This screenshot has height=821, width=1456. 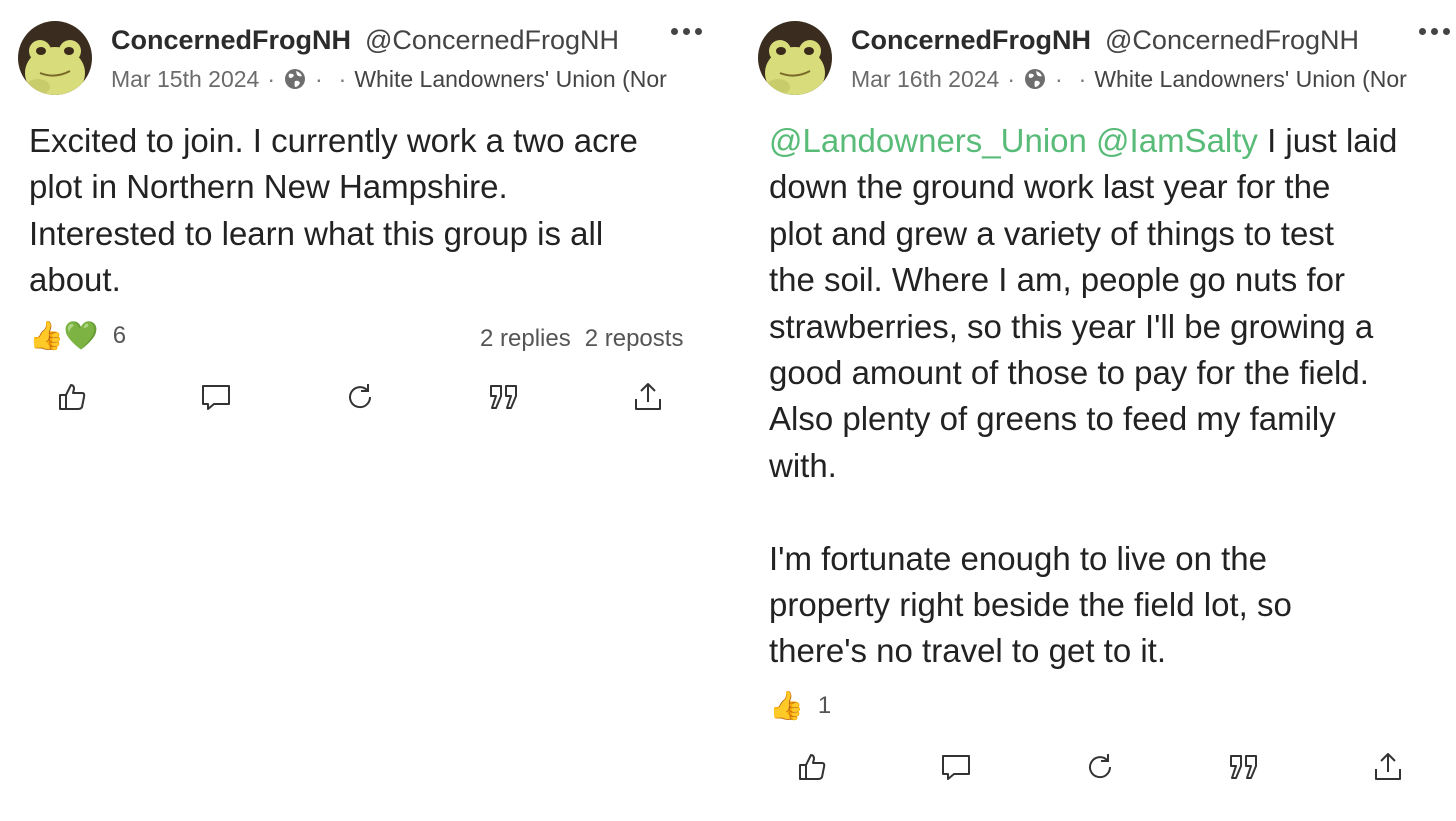 I want to click on post-date: Mar 16th 2024, so click(x=925, y=79).